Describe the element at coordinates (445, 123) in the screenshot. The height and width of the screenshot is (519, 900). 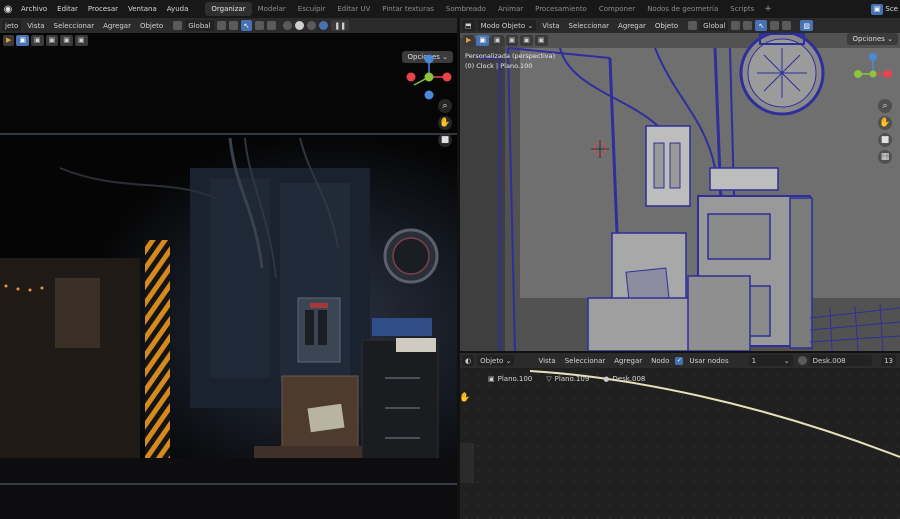
I see `left-pan-hand-icon: ✋` at that location.